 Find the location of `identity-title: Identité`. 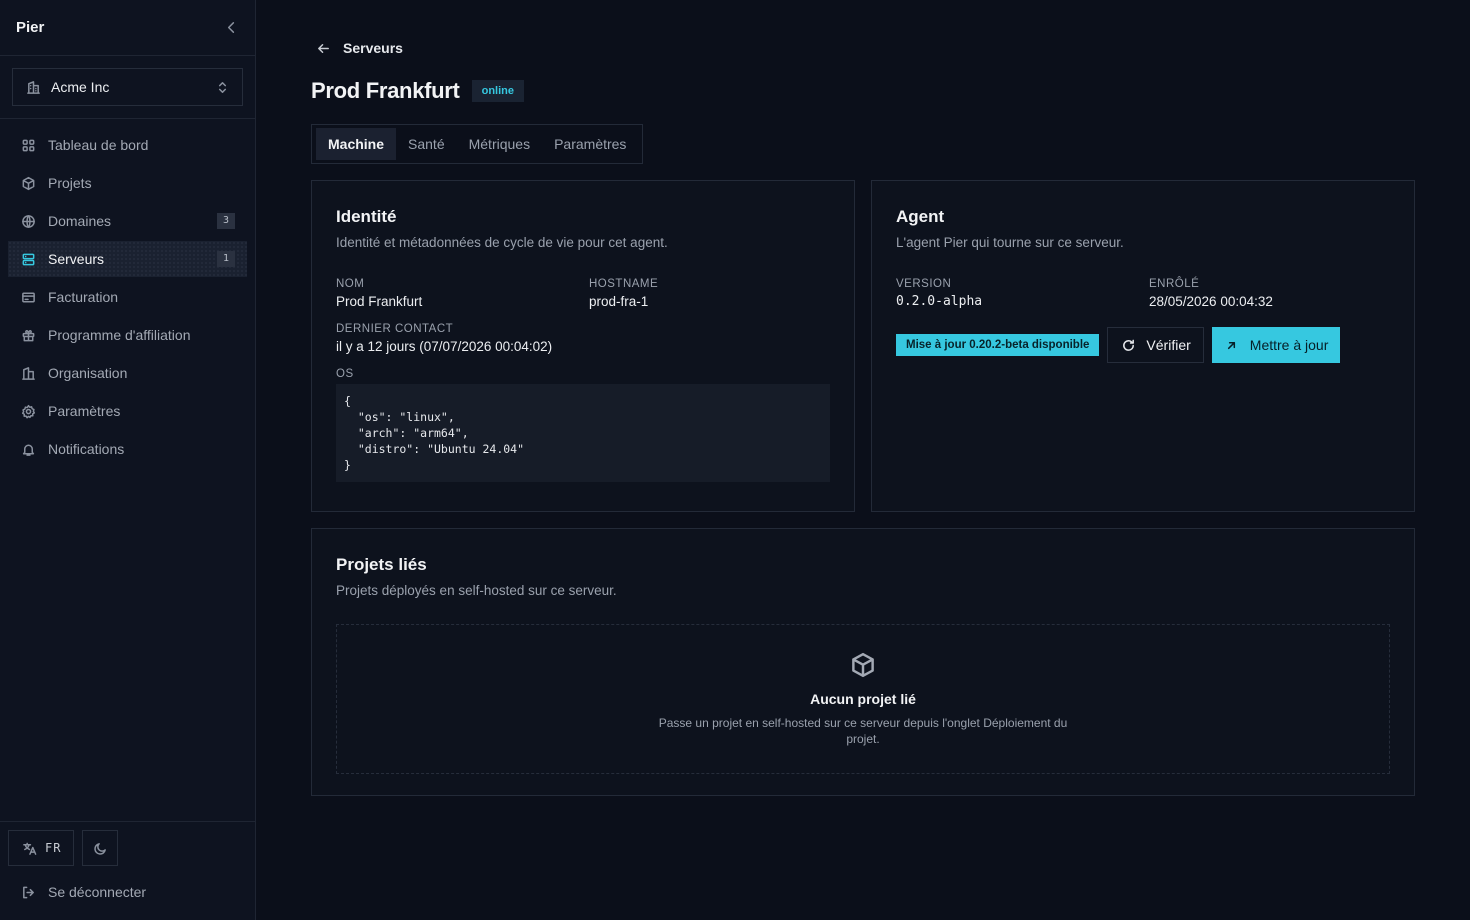

identity-title: Identité is located at coordinates (366, 216).